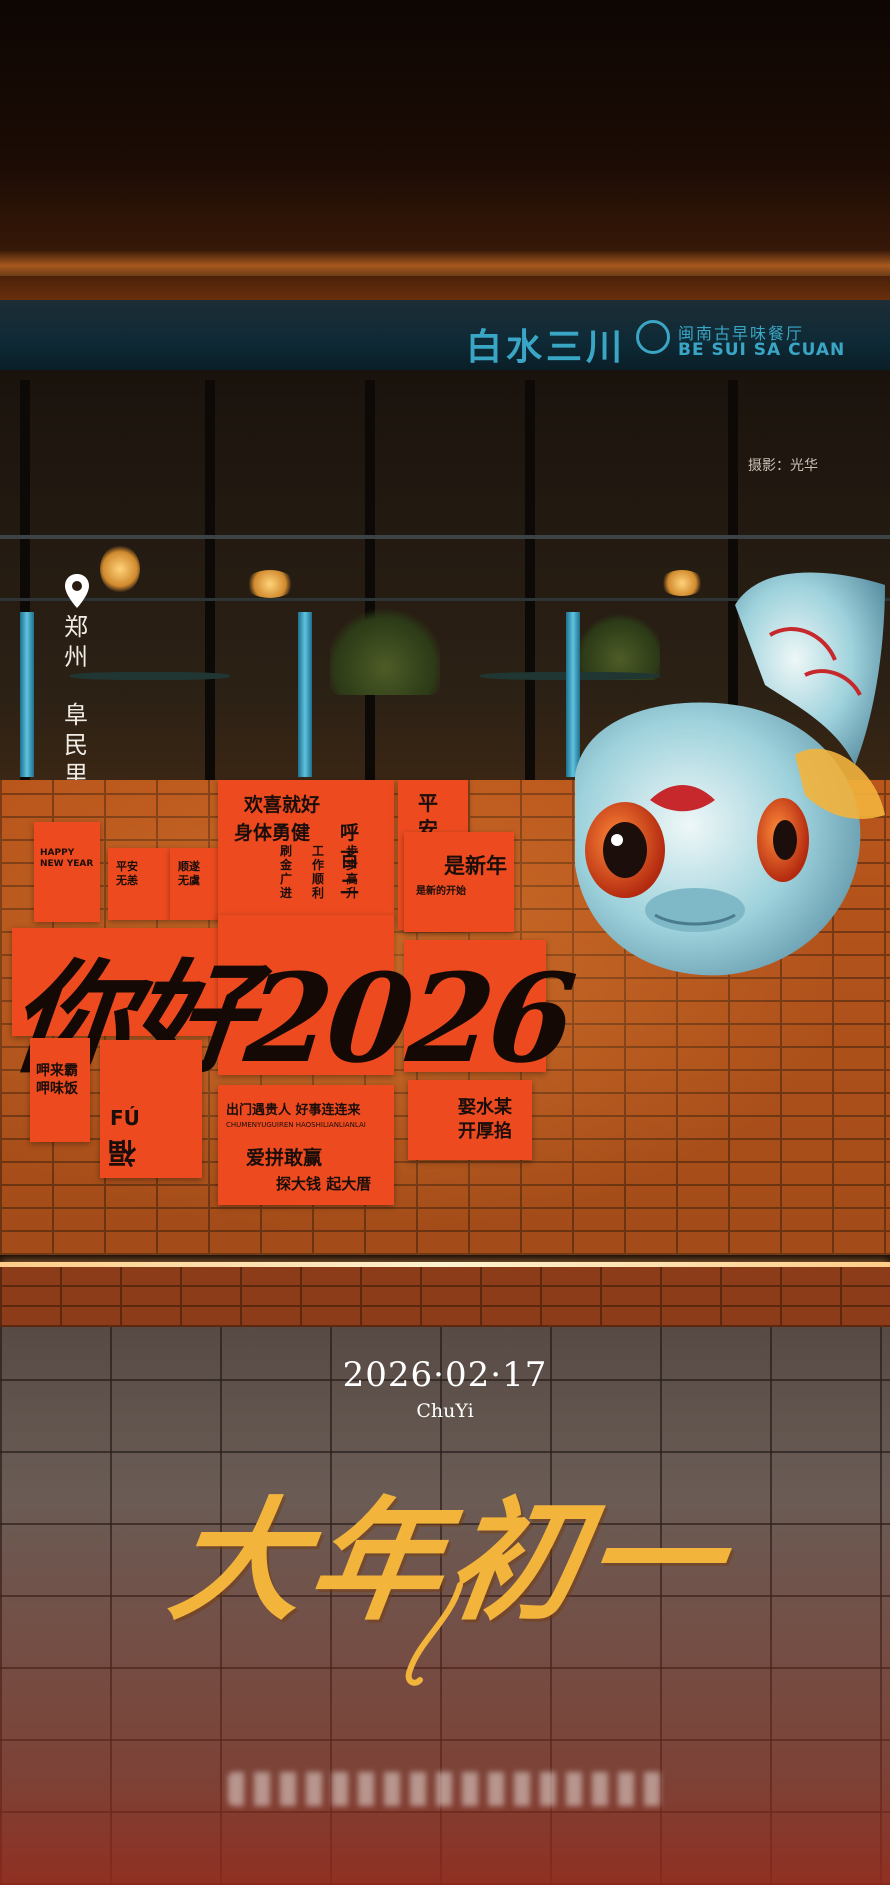 This screenshot has width=890, height=1885. I want to click on shop-sign-latin: BE SUI SA CUAN, so click(762, 350).